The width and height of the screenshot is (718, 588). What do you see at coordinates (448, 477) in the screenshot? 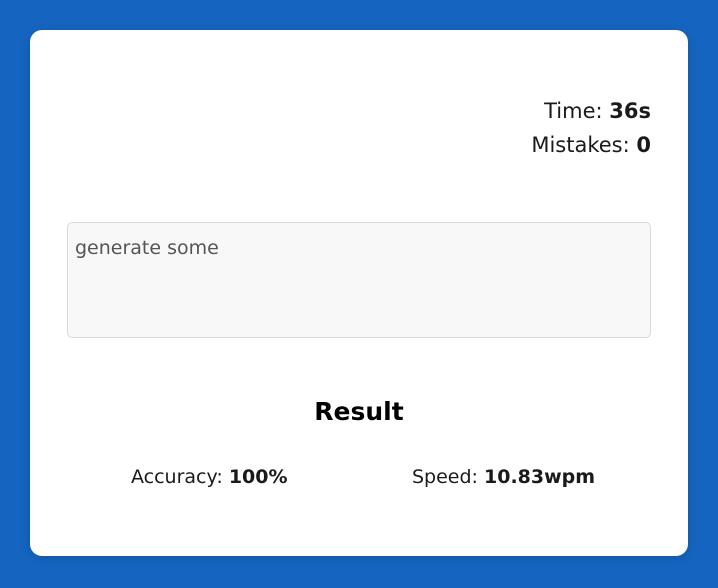
I see `speed-label: Speed:` at bounding box center [448, 477].